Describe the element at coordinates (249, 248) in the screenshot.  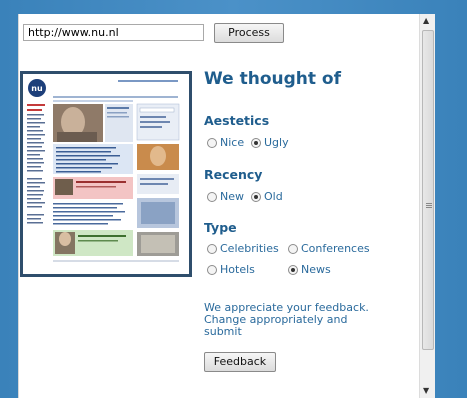
I see `option-label: Celebrities` at that location.